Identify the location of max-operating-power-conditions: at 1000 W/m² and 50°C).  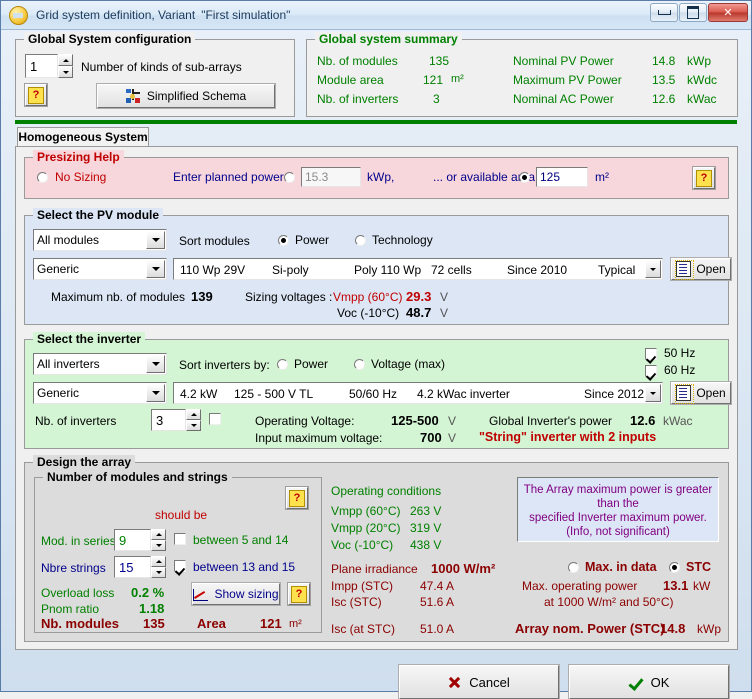
(609, 602).